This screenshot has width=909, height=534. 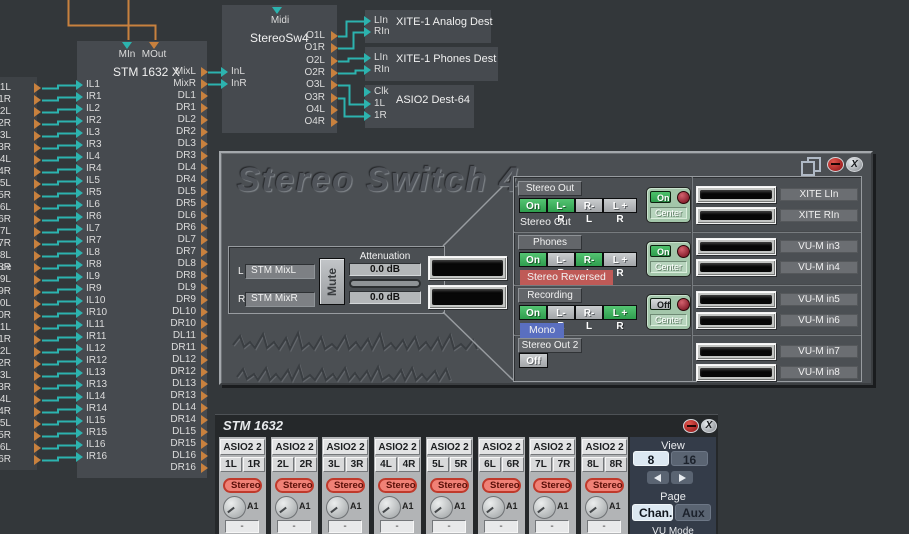 What do you see at coordinates (204, 360) in the screenshot?
I see `port-out-dl12` at bounding box center [204, 360].